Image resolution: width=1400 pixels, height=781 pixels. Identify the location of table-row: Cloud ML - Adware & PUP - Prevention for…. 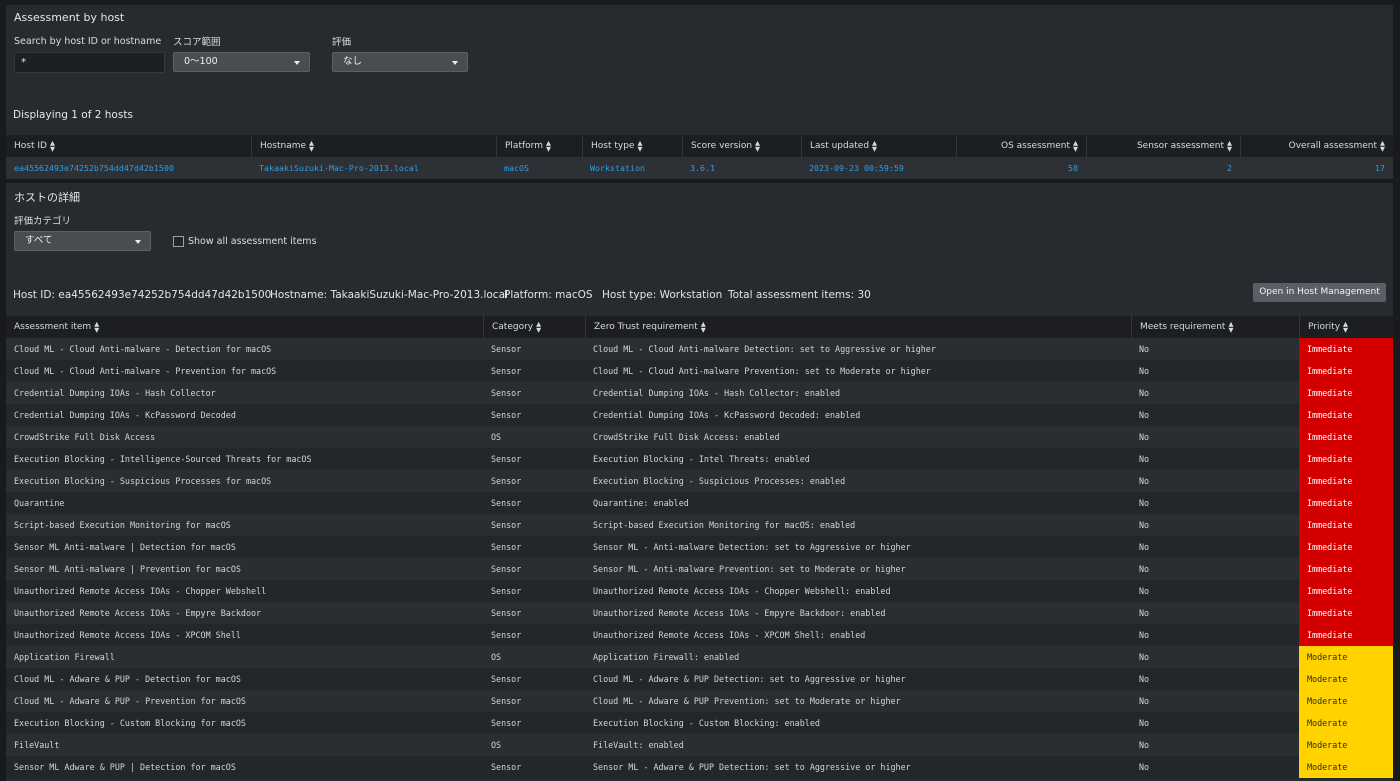
(699, 701).